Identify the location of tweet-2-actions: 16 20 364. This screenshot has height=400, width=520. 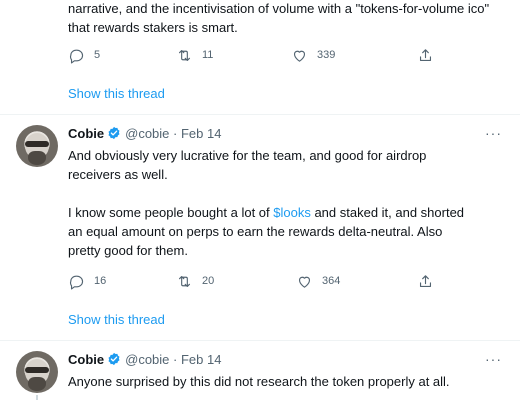
(268, 281).